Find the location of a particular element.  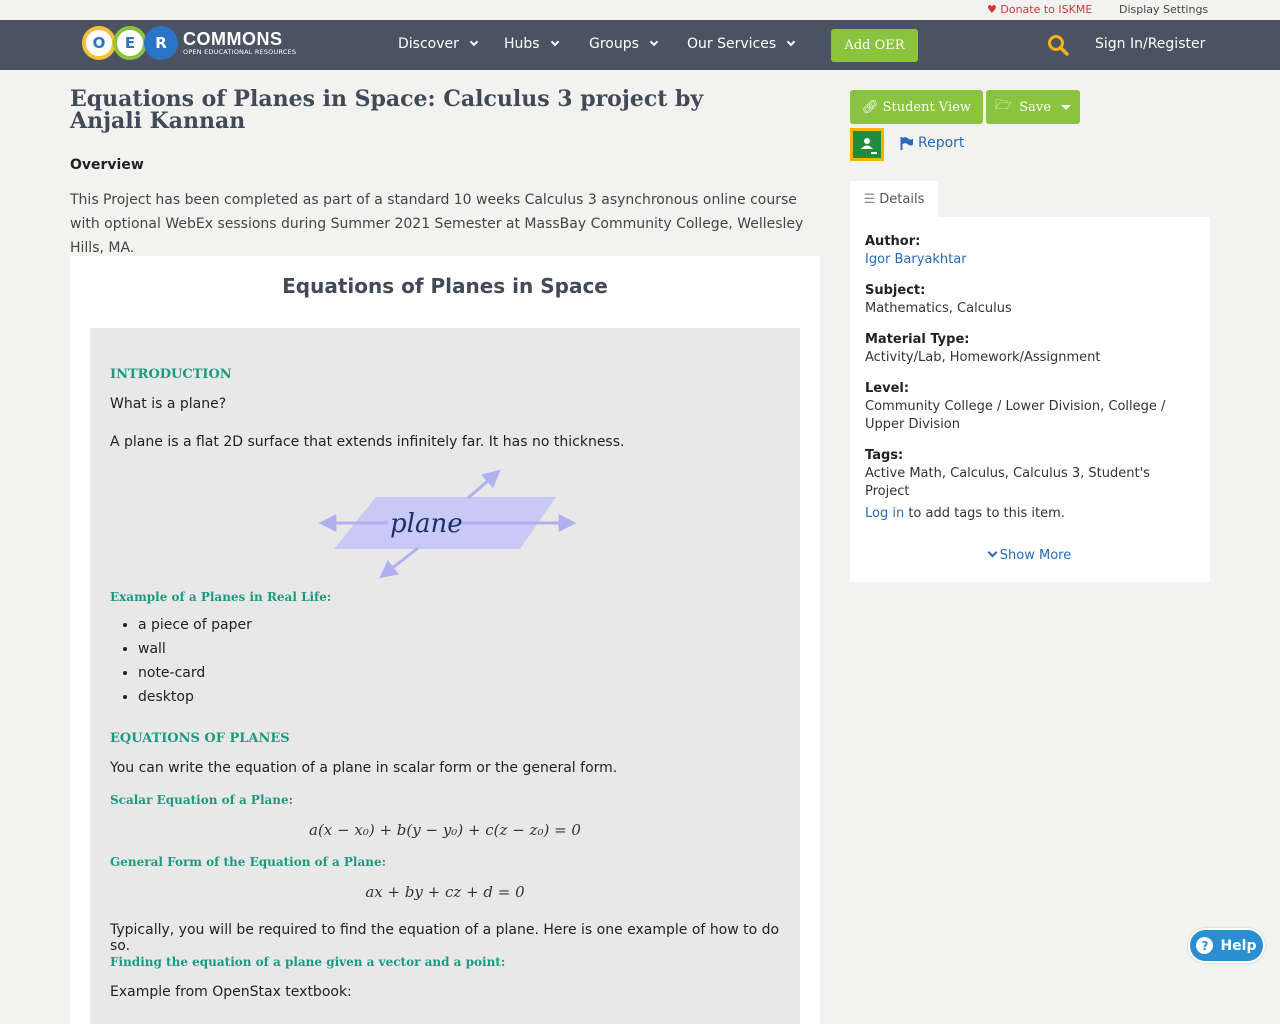

report-link: Report is located at coordinates (932, 143).